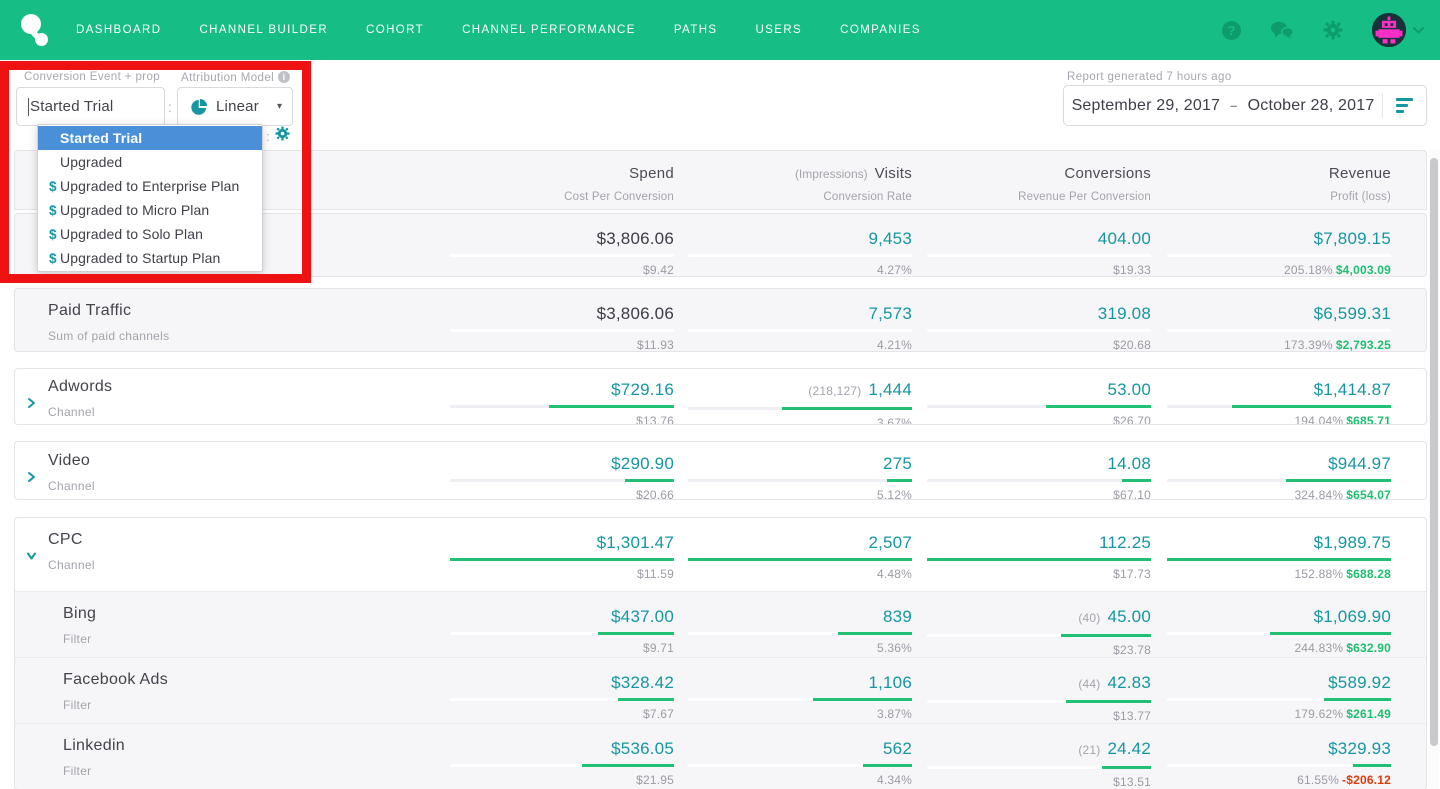  What do you see at coordinates (549, 30) in the screenshot?
I see `nav-item-channel-performance: CHANNEL PERFORMANCE` at bounding box center [549, 30].